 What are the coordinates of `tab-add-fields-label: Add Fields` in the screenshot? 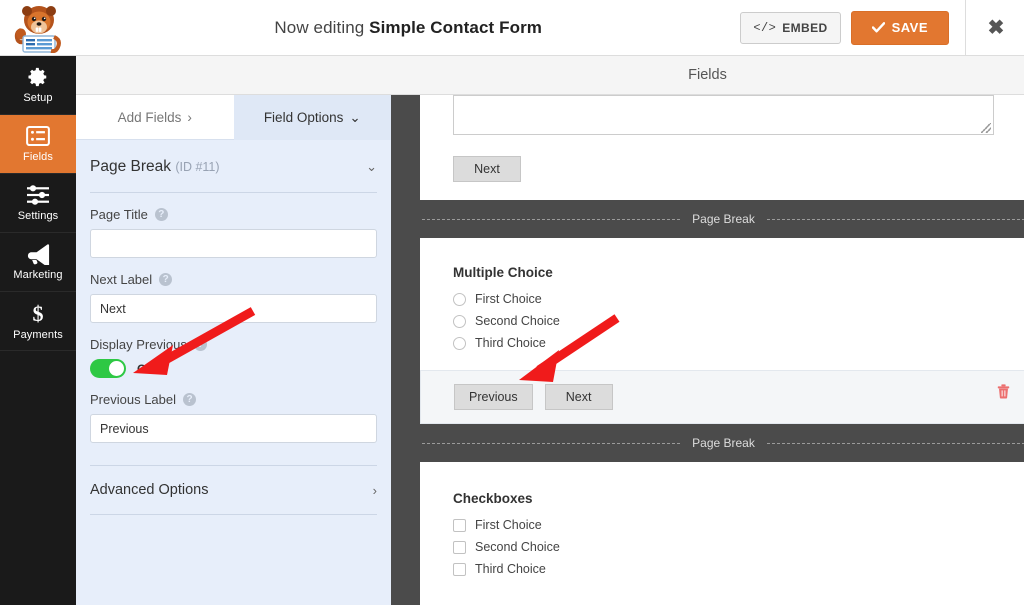 It's located at (149, 117).